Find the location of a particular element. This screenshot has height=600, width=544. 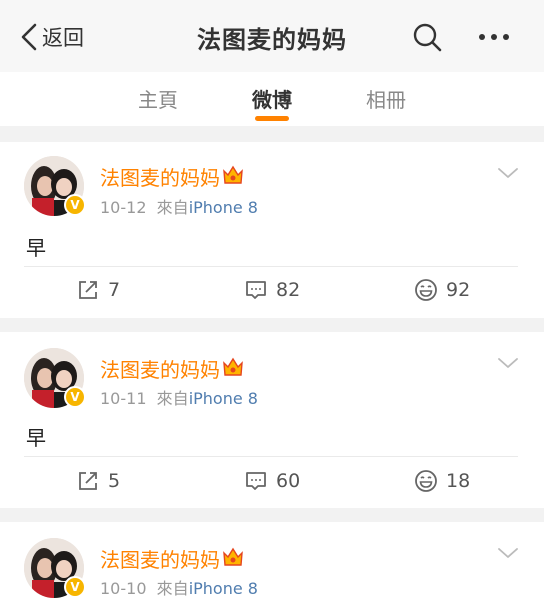

comment-count: 82 is located at coordinates (288, 290).